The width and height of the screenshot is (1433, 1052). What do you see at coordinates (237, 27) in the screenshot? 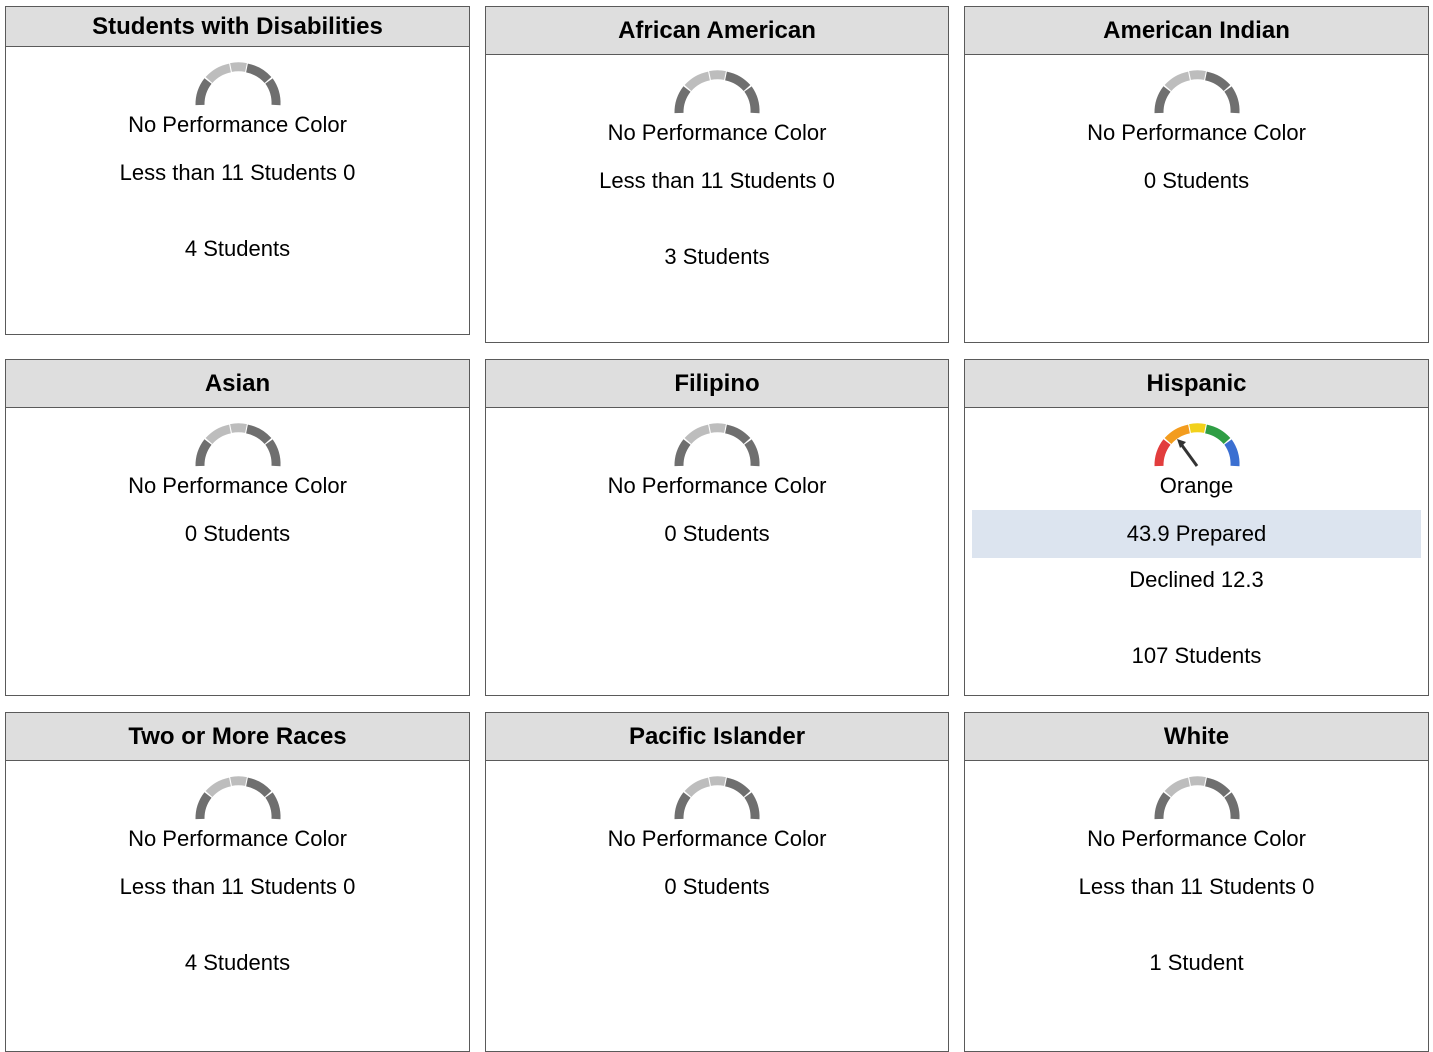
I see `card-title: Students with Disabilities` at bounding box center [237, 27].